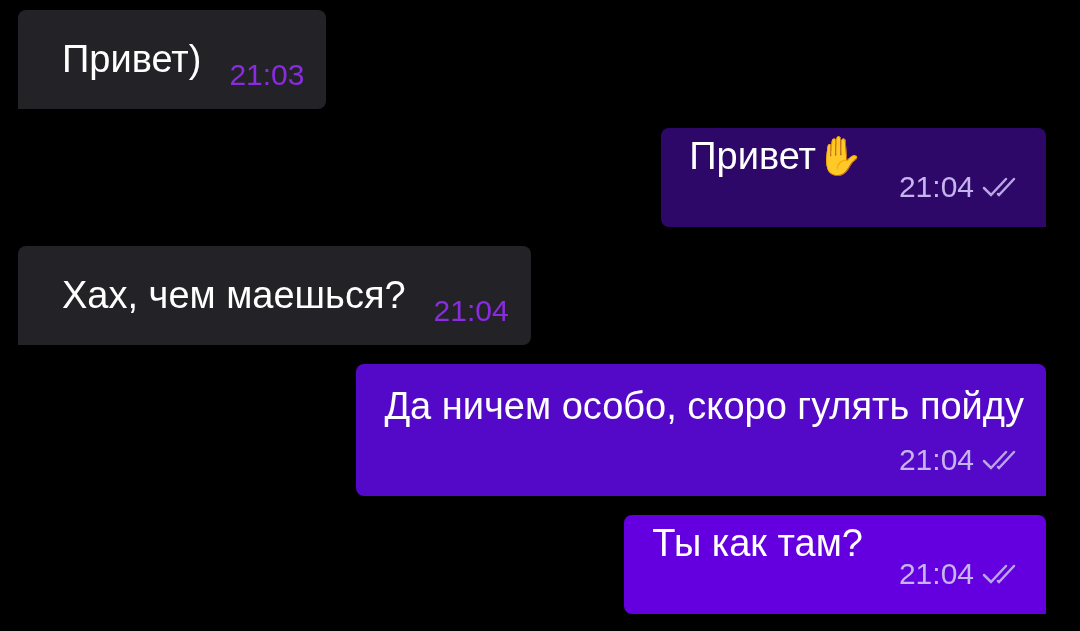 Image resolution: width=1080 pixels, height=631 pixels. What do you see at coordinates (267, 75) in the screenshot?
I see `message-time: 21:03` at bounding box center [267, 75].